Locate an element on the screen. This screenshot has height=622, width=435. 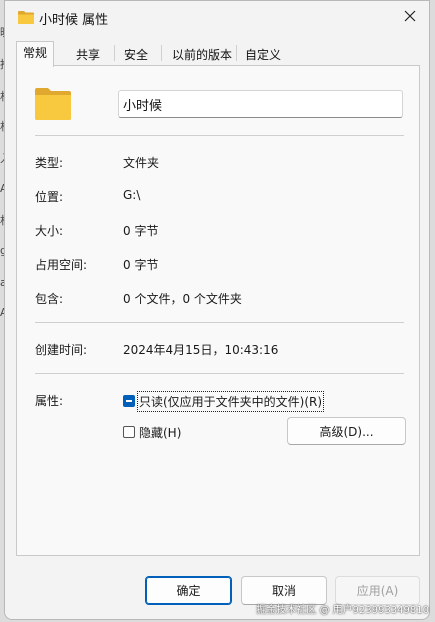
tab-strip: 常规 共享 安全 以前的版本 自定义 is located at coordinates (222, 54).